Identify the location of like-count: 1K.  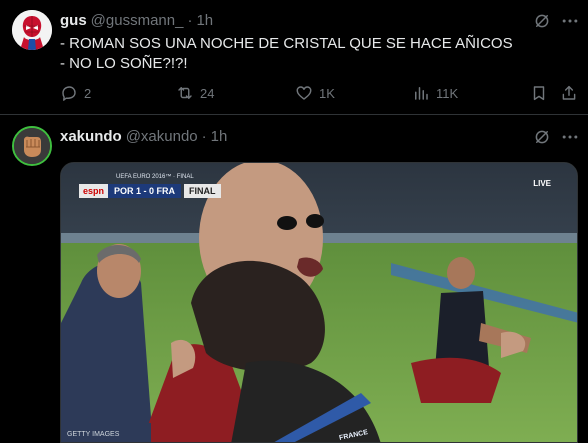
(327, 93).